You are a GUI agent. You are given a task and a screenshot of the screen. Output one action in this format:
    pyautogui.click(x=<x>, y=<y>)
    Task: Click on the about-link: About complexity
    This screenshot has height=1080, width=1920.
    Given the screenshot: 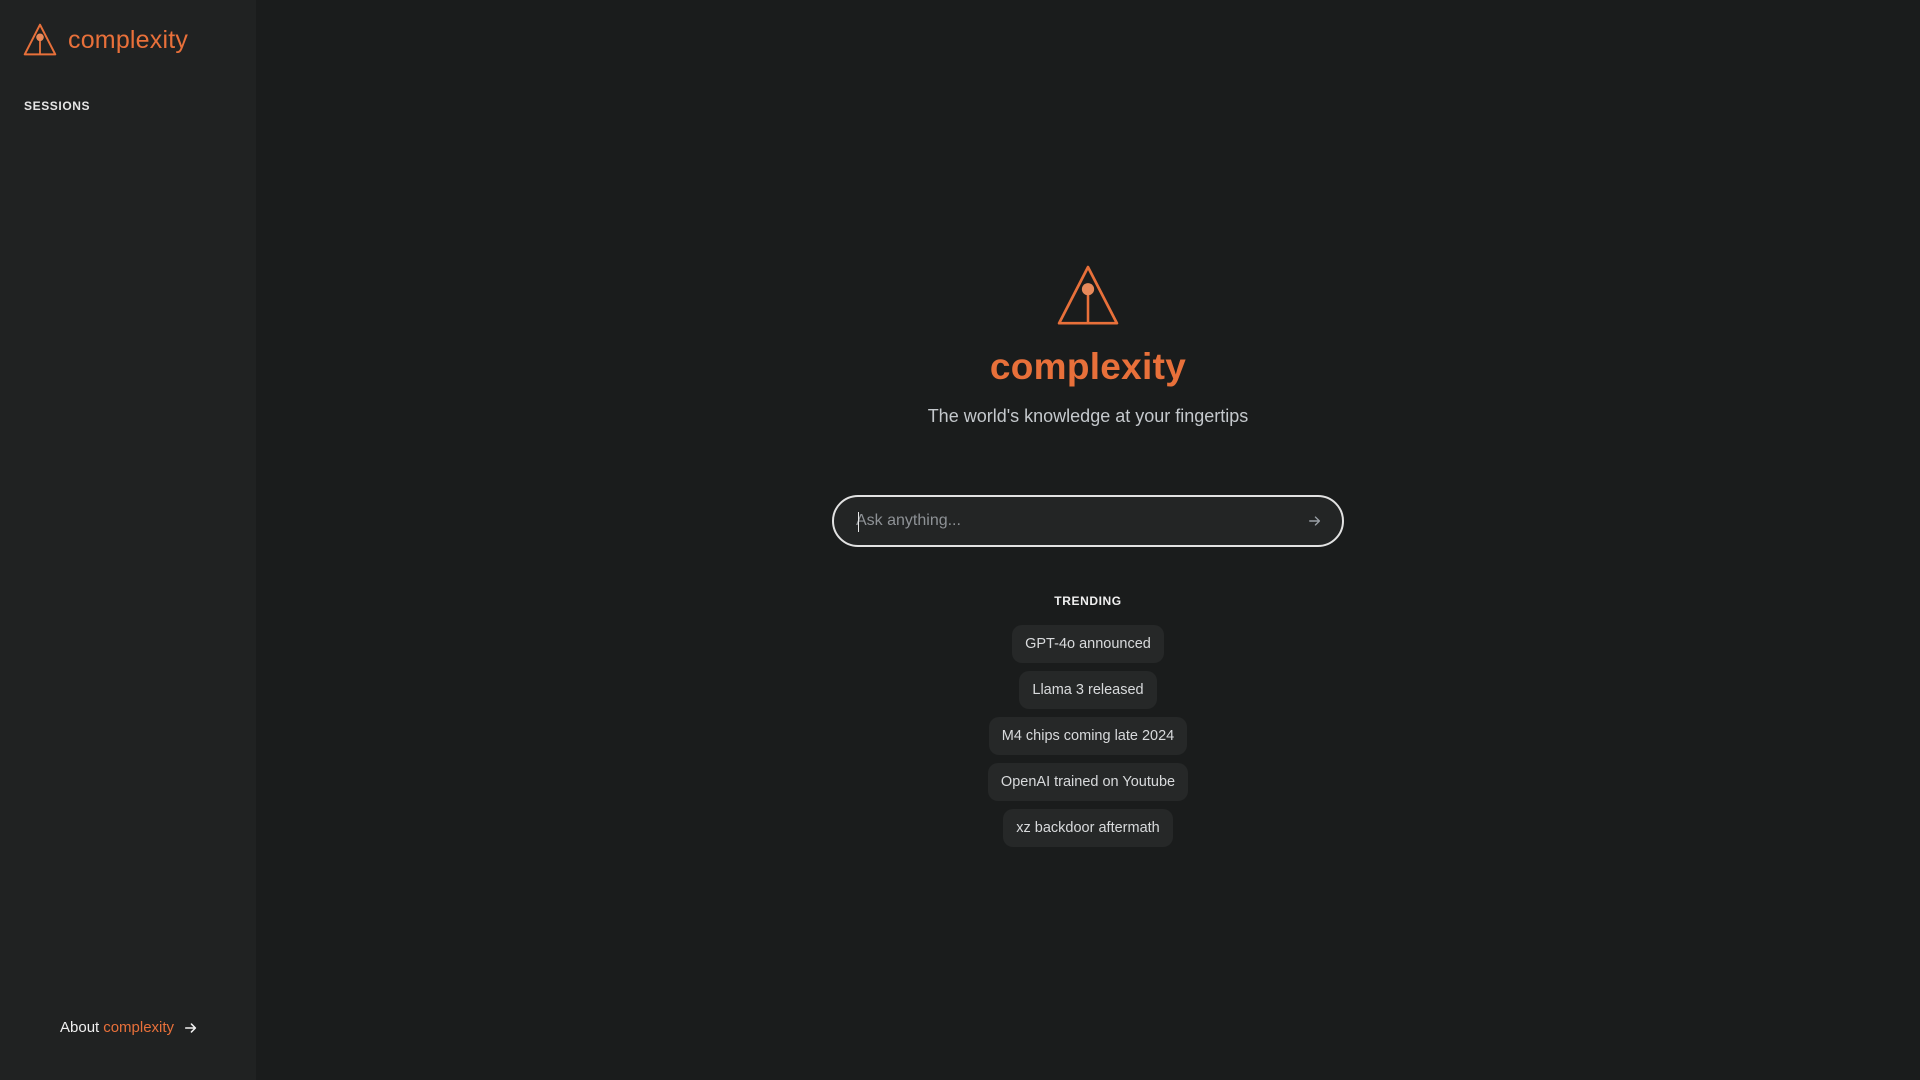 What is the action you would take?
    pyautogui.click(x=129, y=1027)
    